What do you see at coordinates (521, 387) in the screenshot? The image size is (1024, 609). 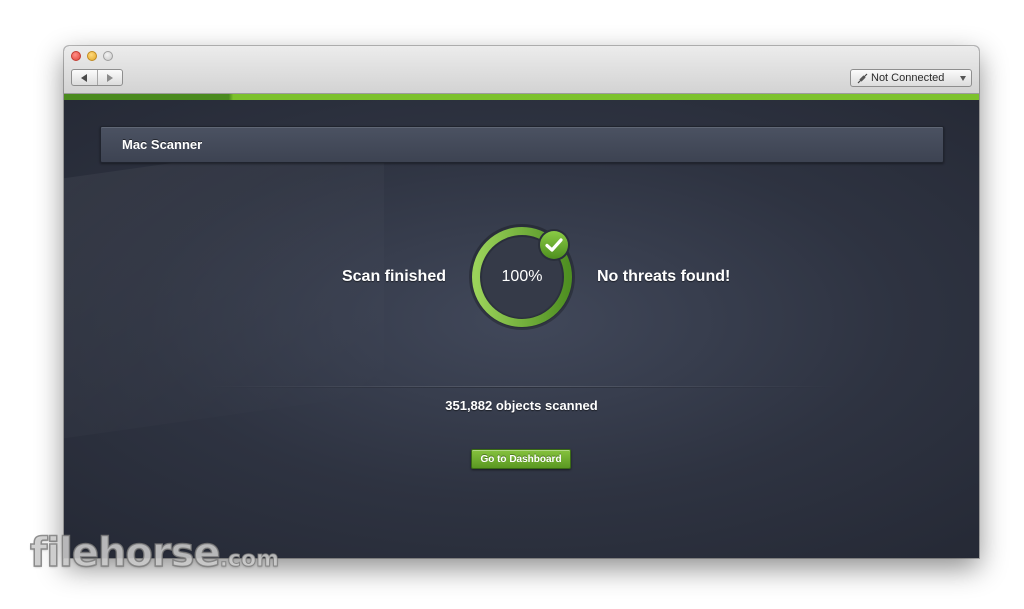 I see `divider-shadow` at bounding box center [521, 387].